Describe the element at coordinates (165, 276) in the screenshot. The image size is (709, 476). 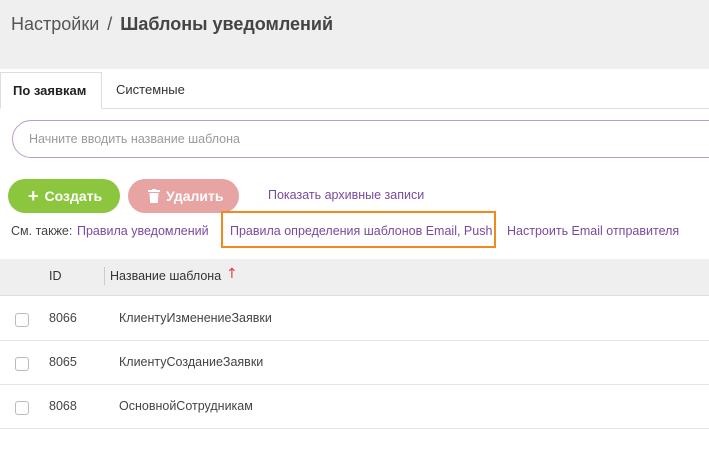
I see `column-header-name: Название шаблона` at that location.